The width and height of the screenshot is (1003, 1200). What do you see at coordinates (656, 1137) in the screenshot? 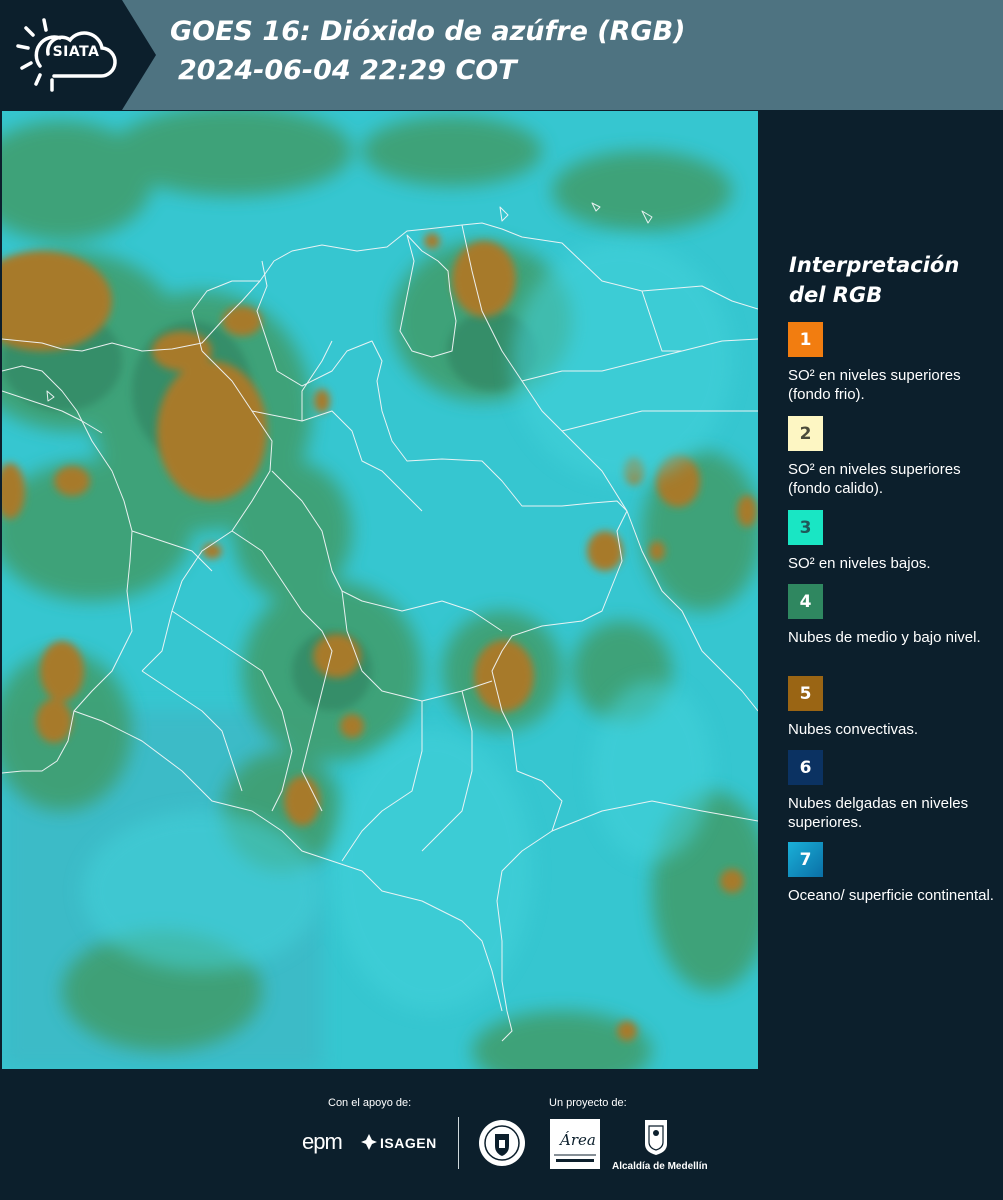
I see `alcaldia-crest-icon` at bounding box center [656, 1137].